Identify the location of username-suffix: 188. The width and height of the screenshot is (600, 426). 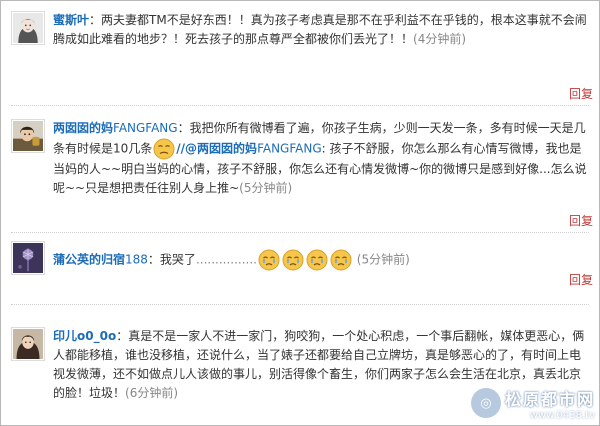
(136, 259).